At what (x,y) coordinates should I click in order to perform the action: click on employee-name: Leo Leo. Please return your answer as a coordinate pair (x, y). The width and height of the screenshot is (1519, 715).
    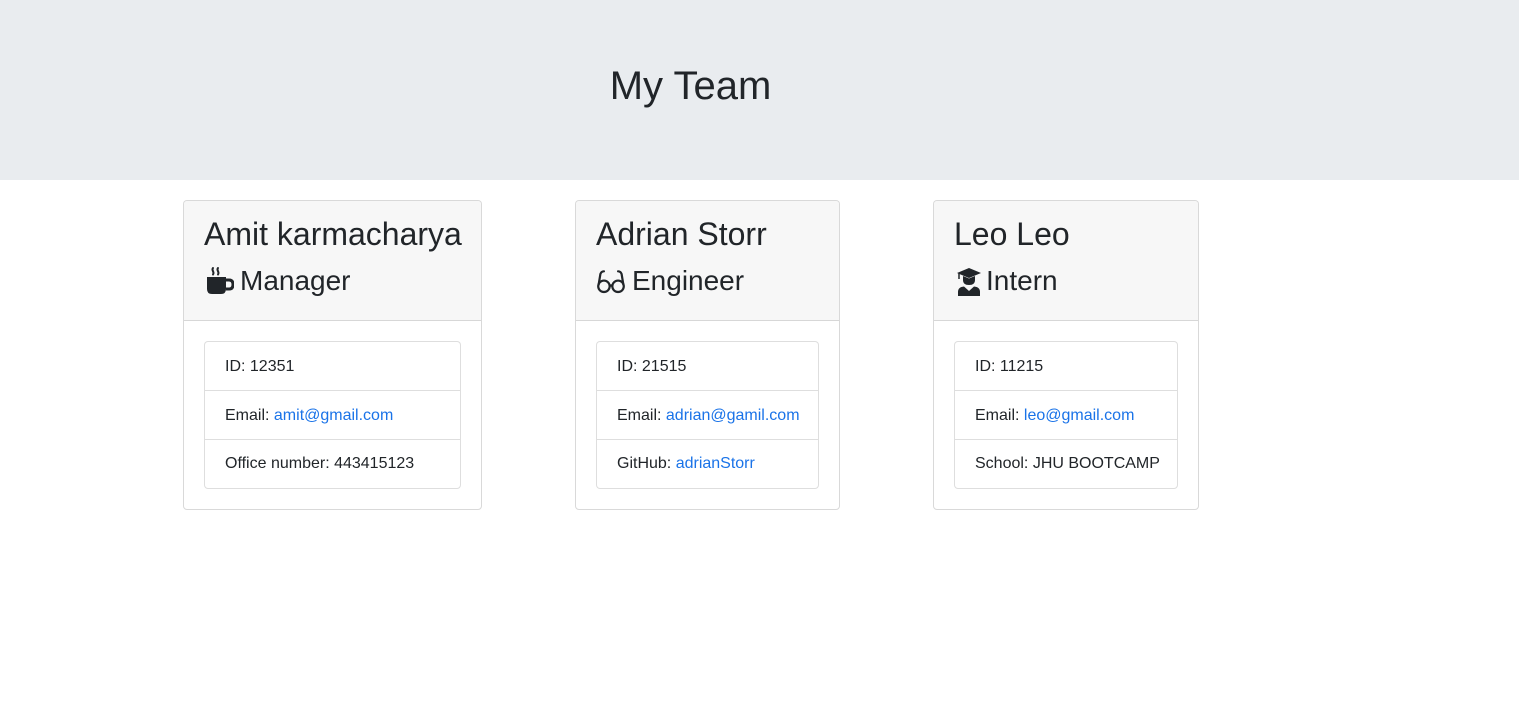
    Looking at the image, I should click on (1012, 234).